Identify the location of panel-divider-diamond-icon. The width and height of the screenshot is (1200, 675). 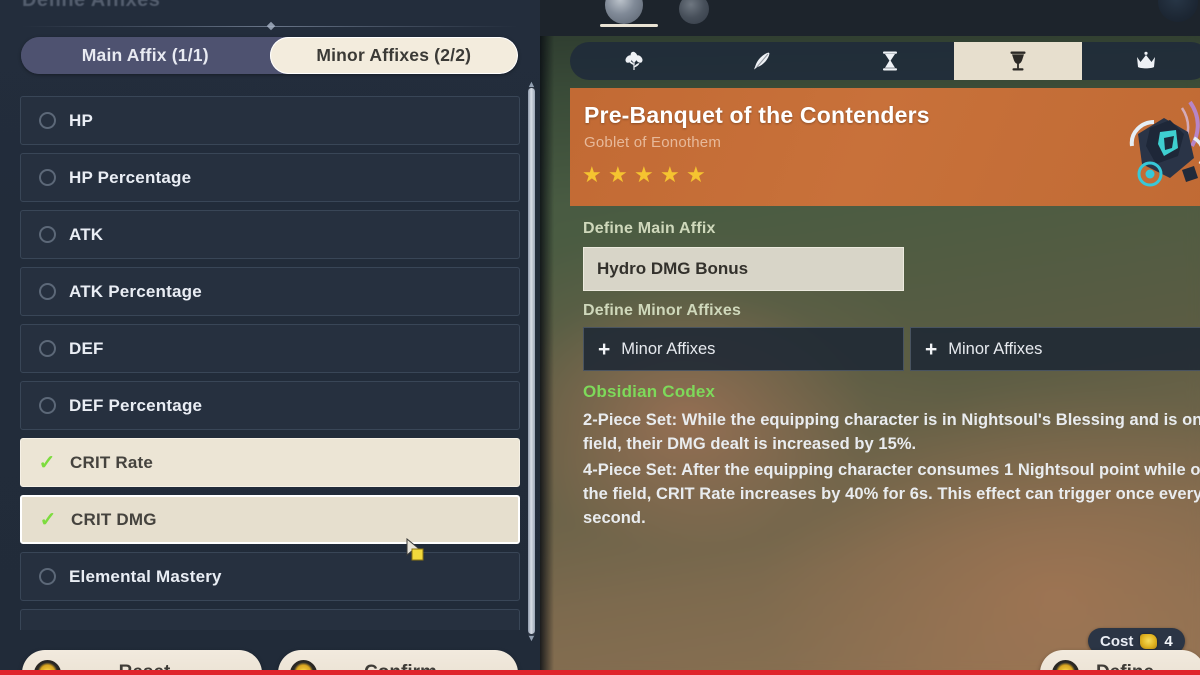
(271, 26).